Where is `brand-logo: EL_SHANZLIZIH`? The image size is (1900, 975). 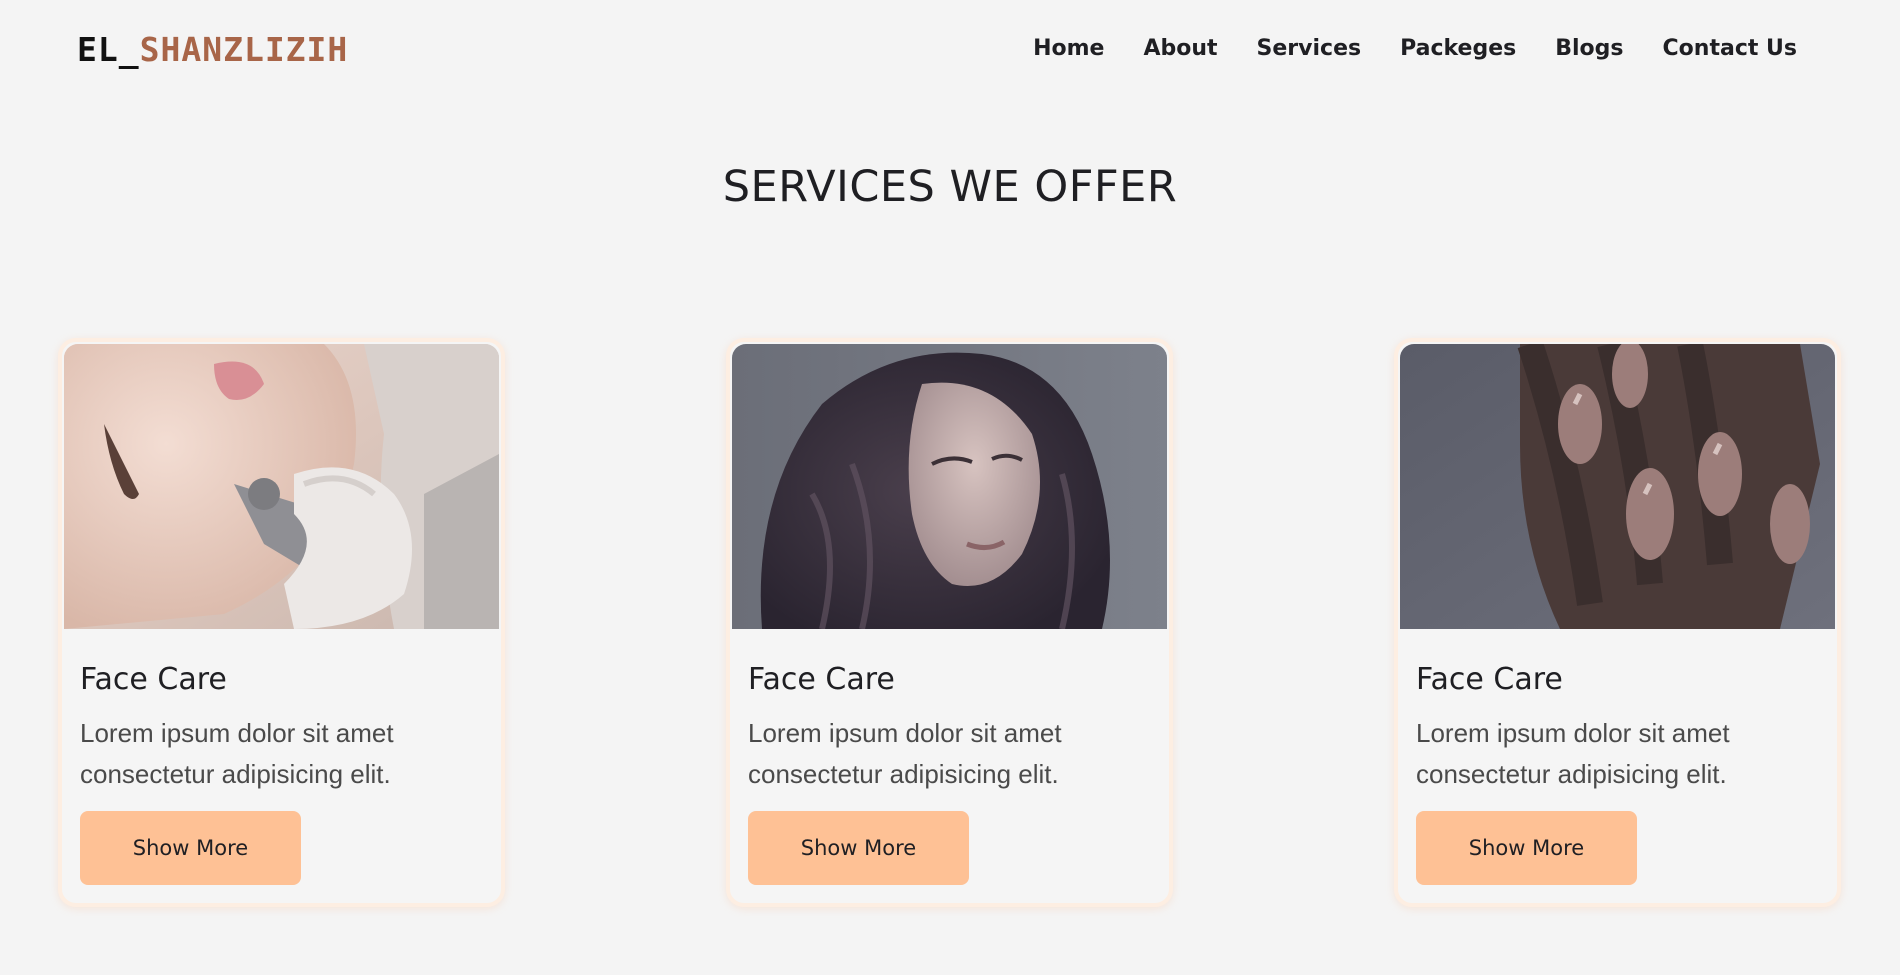
brand-logo: EL_SHANZLIZIH is located at coordinates (212, 49).